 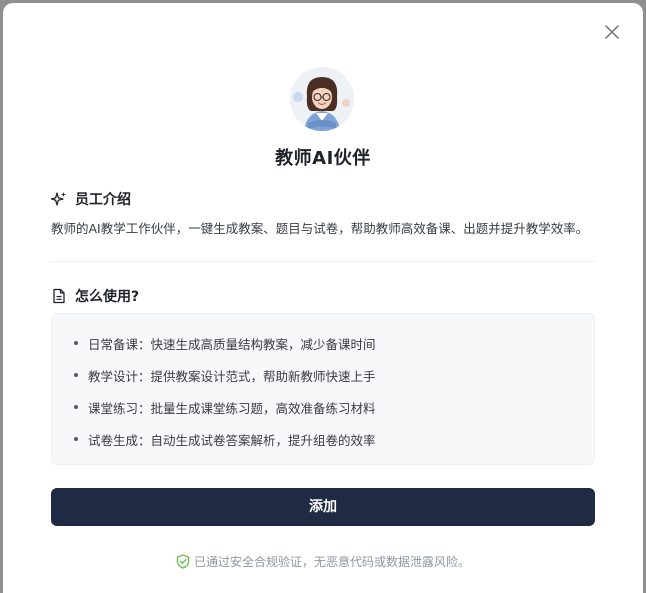 What do you see at coordinates (323, 507) in the screenshot?
I see `add-button: 添加` at bounding box center [323, 507].